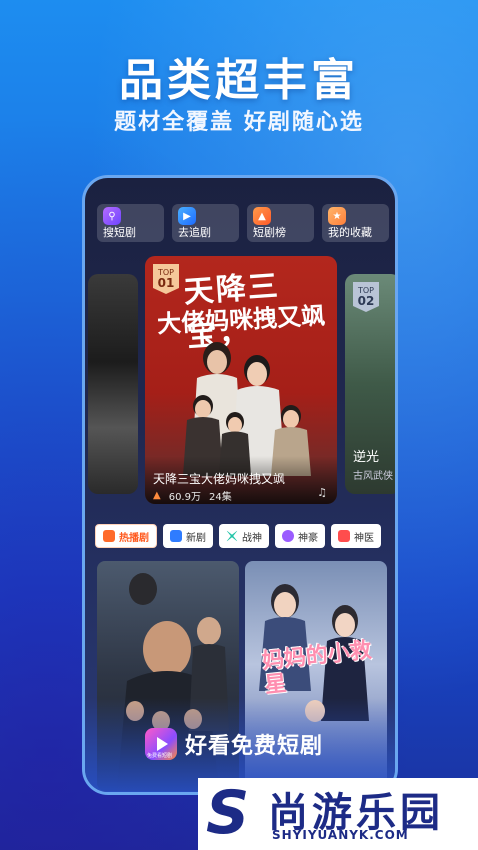 This screenshot has height=850, width=478. Describe the element at coordinates (364, 538) in the screenshot. I see `tab-doctor-label: 神医` at that location.